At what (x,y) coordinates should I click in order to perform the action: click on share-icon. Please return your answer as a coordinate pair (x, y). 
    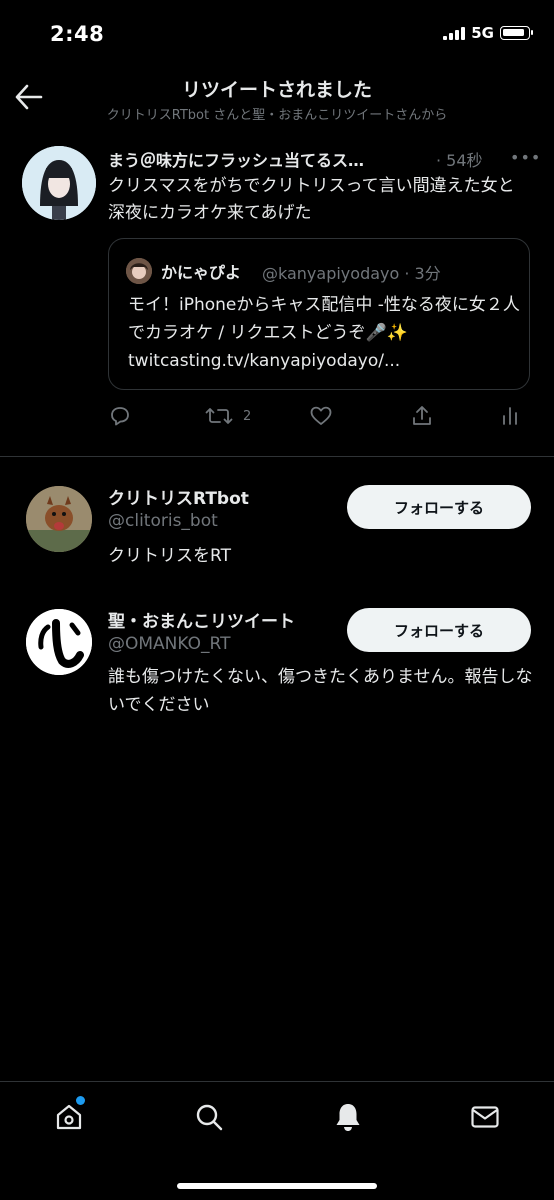
    Looking at the image, I should click on (422, 415).